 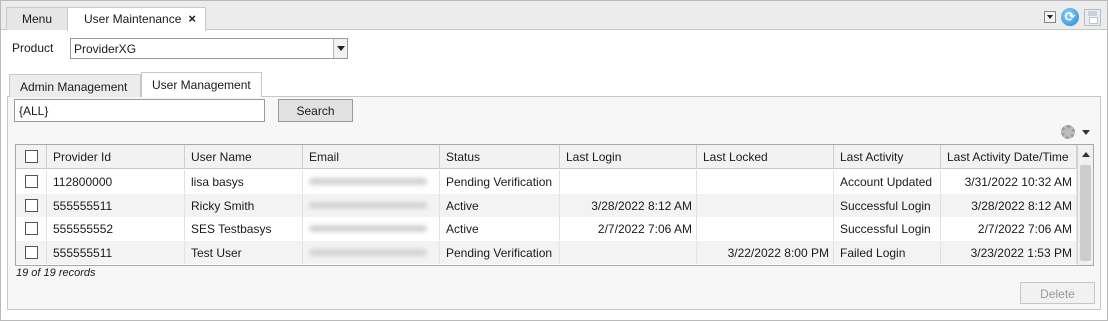 What do you see at coordinates (192, 18) in the screenshot?
I see `close-icon: ×` at bounding box center [192, 18].